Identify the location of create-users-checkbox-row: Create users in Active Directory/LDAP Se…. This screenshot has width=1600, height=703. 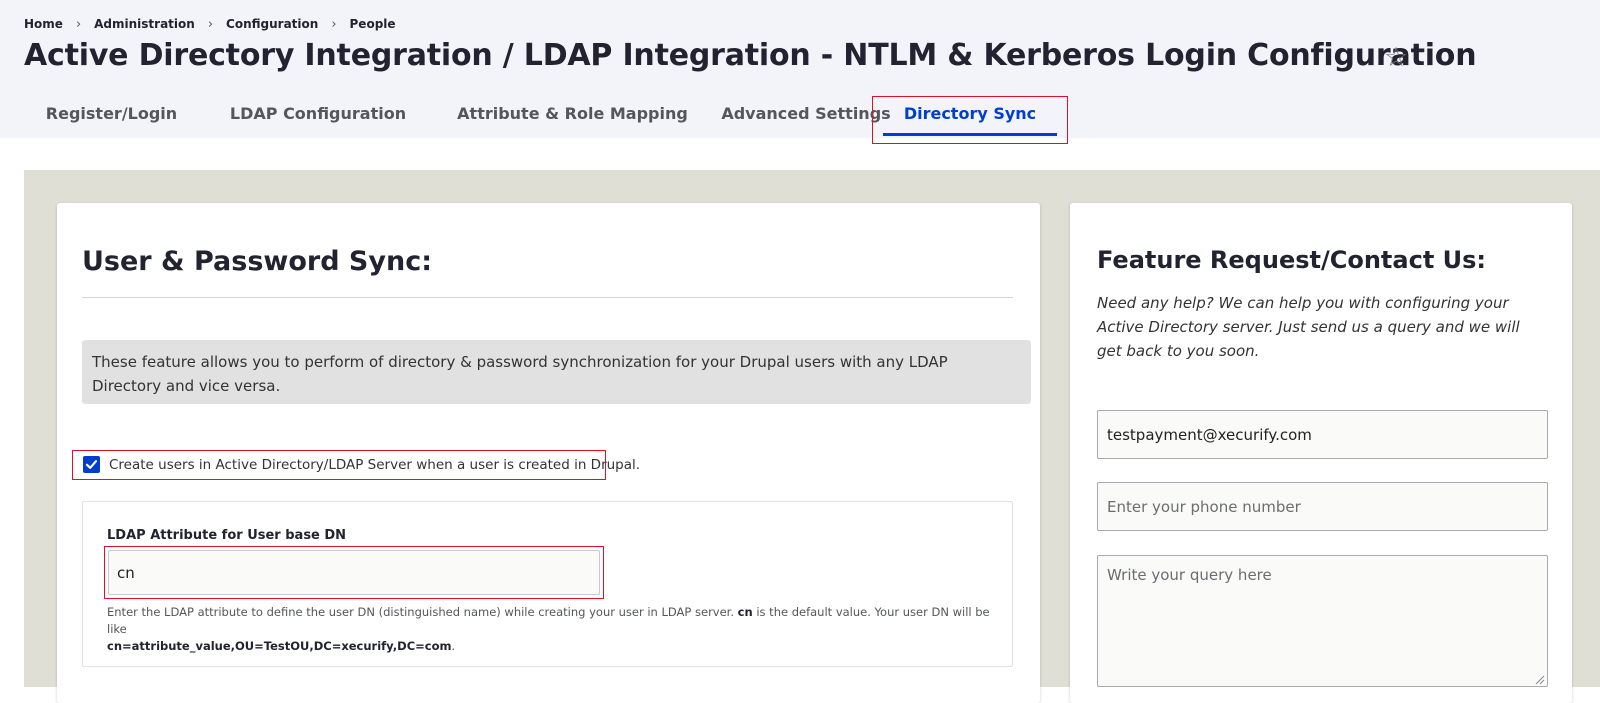
(356, 465).